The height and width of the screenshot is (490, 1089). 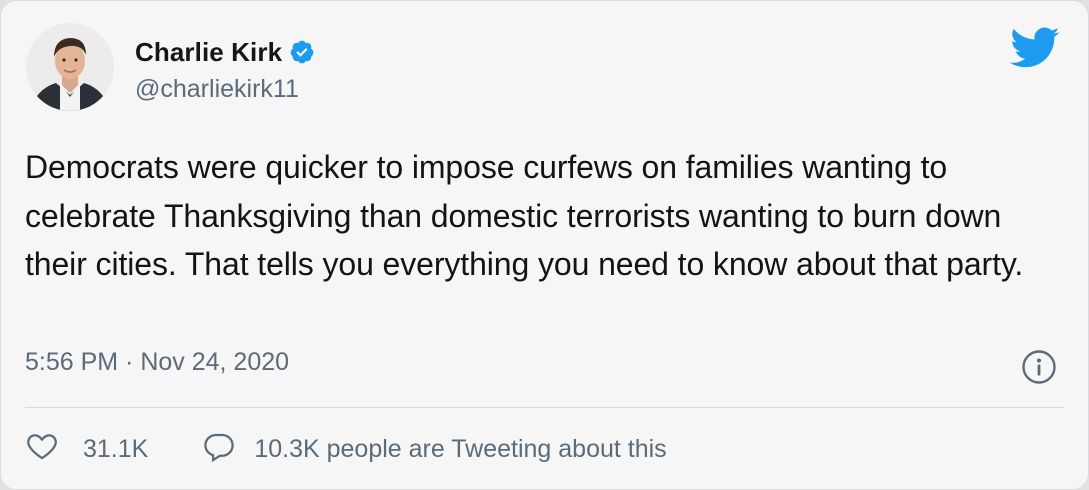 What do you see at coordinates (208, 52) in the screenshot?
I see `author-name: Charlie Kirk` at bounding box center [208, 52].